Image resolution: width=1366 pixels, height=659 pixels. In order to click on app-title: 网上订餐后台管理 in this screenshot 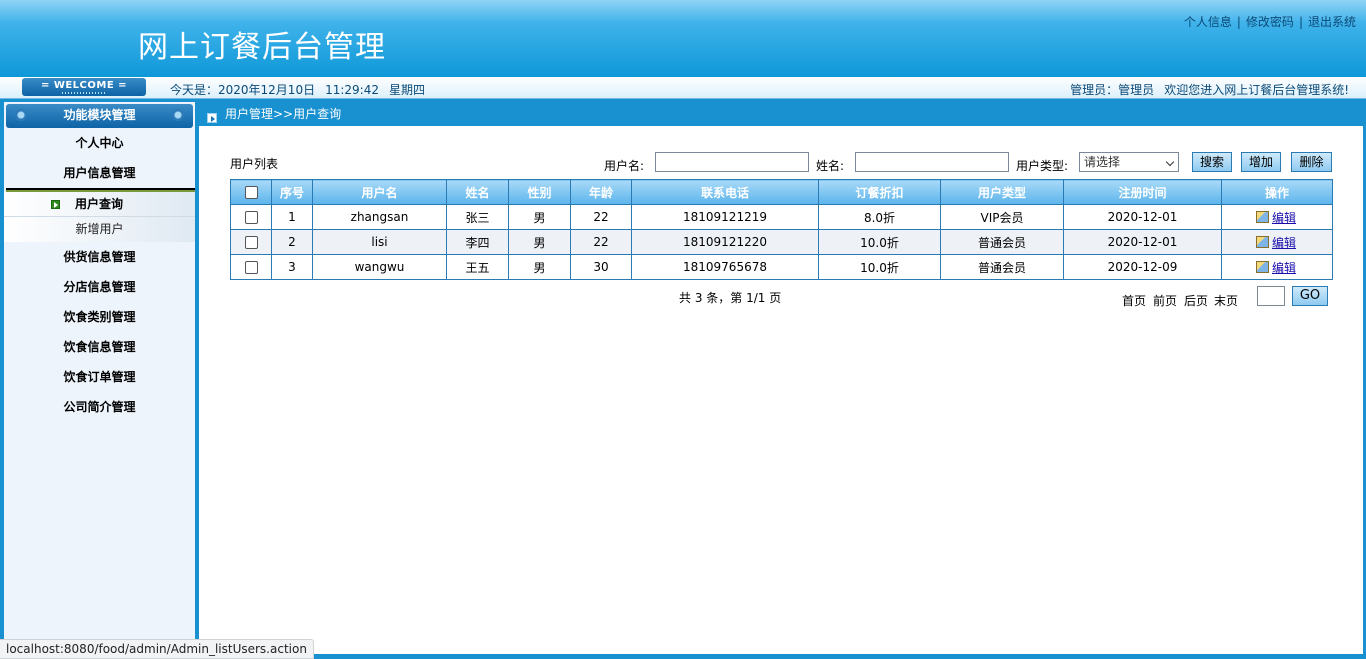, I will do `click(262, 47)`.